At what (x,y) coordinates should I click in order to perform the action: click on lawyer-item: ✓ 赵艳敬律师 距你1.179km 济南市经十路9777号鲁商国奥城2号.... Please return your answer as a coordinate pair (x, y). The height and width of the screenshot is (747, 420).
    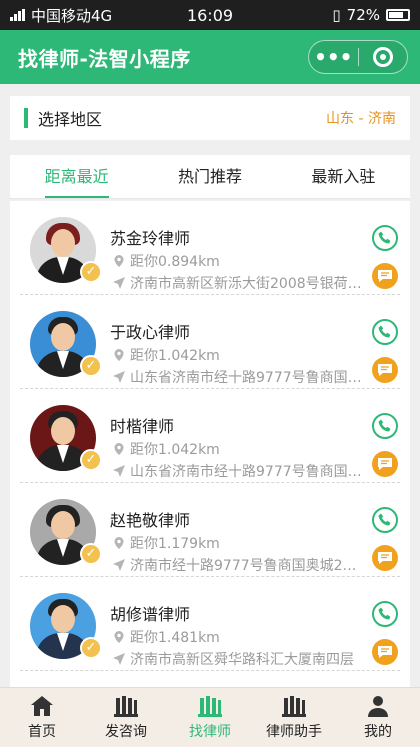
    Looking at the image, I should click on (210, 530).